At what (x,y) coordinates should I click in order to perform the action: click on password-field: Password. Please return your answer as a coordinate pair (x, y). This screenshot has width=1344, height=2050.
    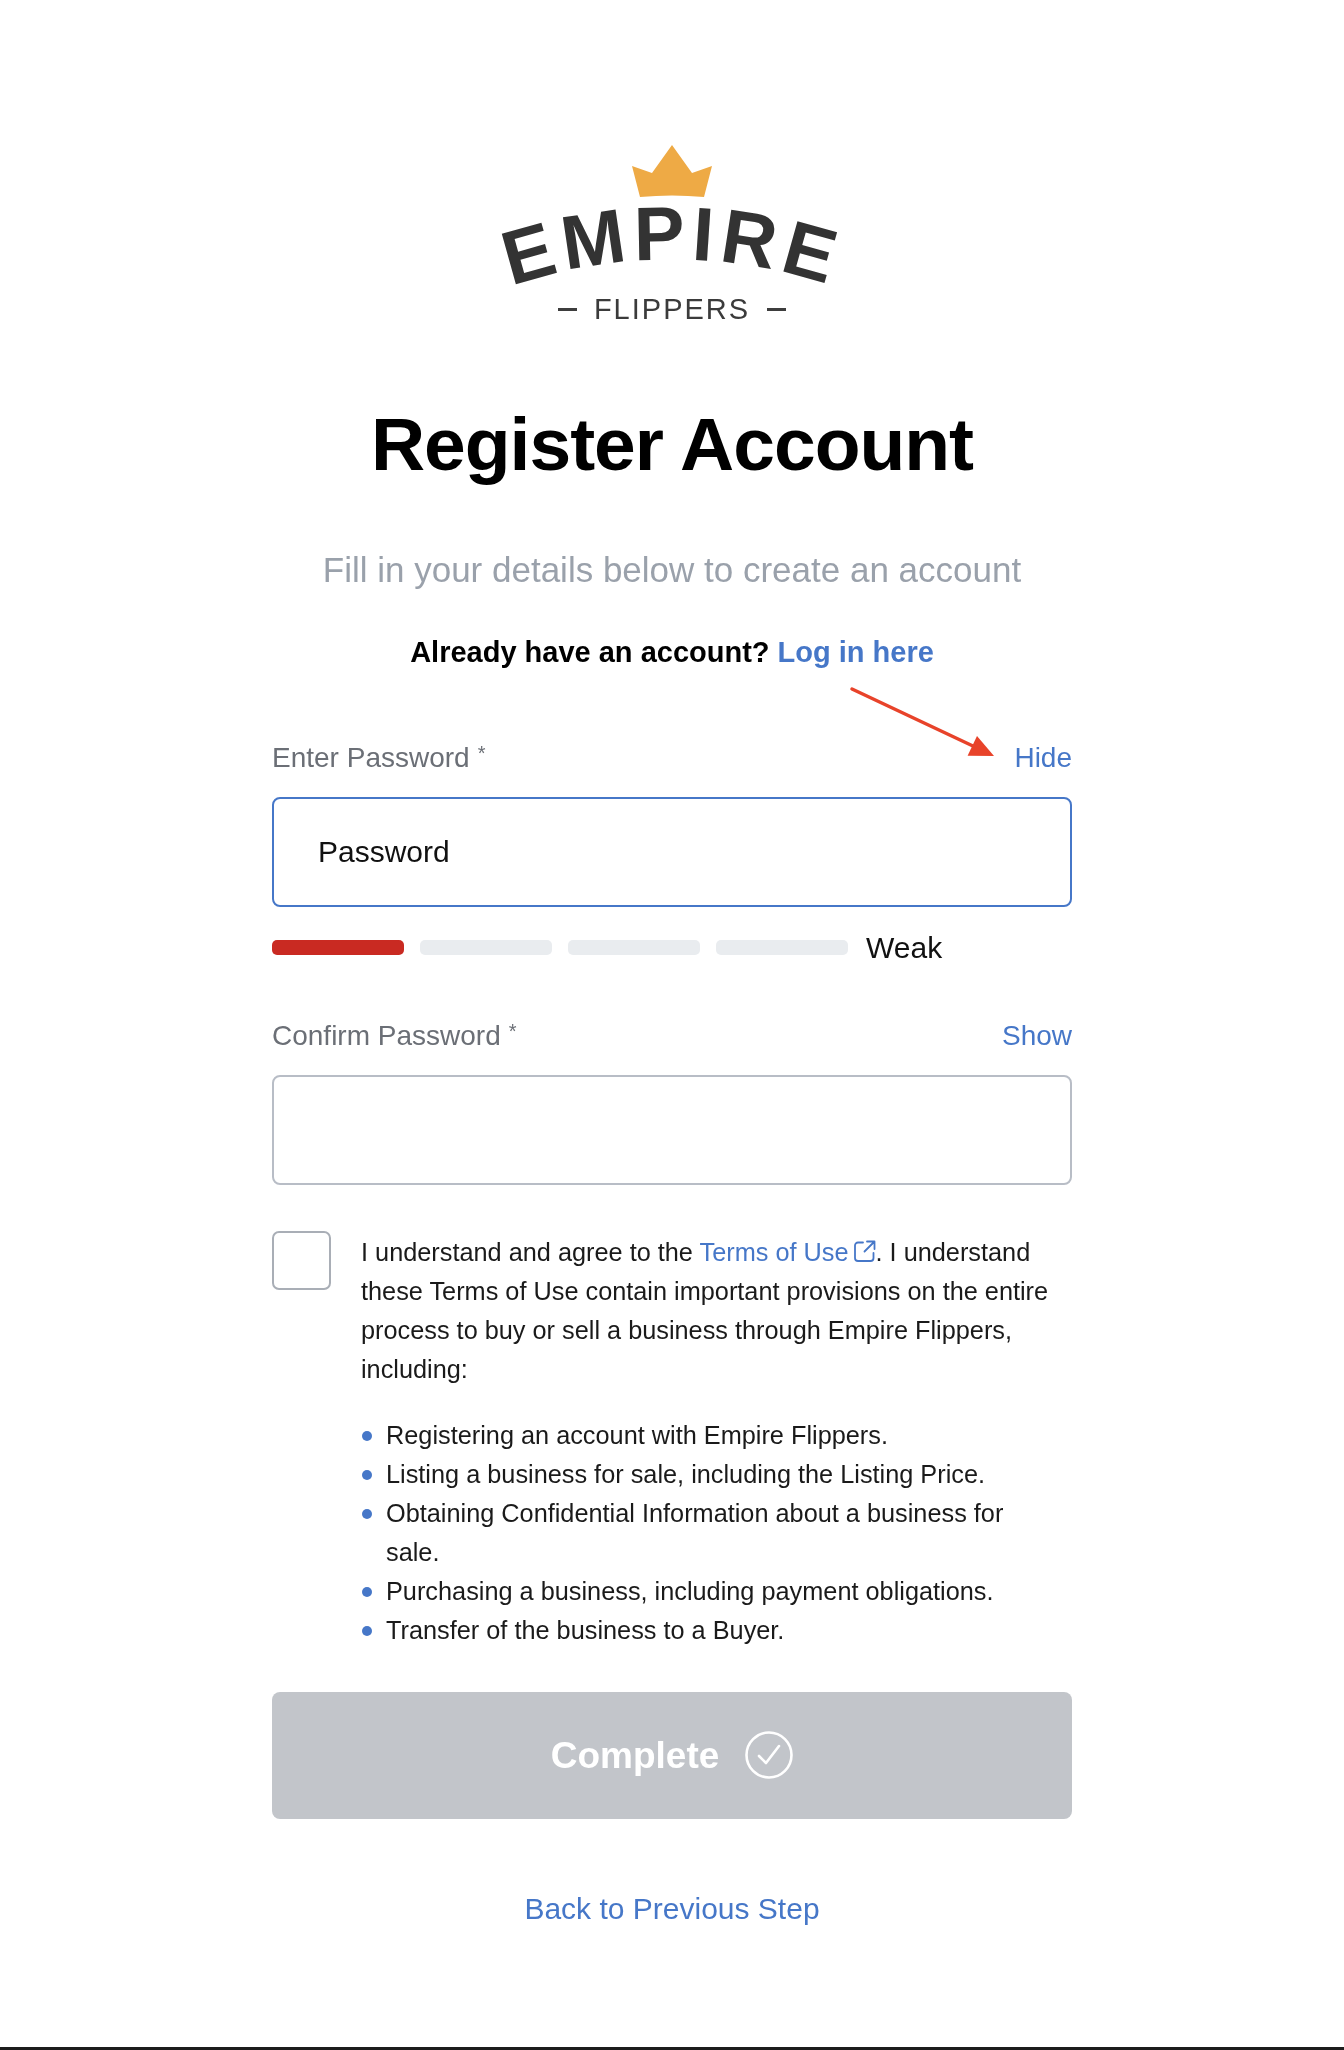
    Looking at the image, I should click on (672, 851).